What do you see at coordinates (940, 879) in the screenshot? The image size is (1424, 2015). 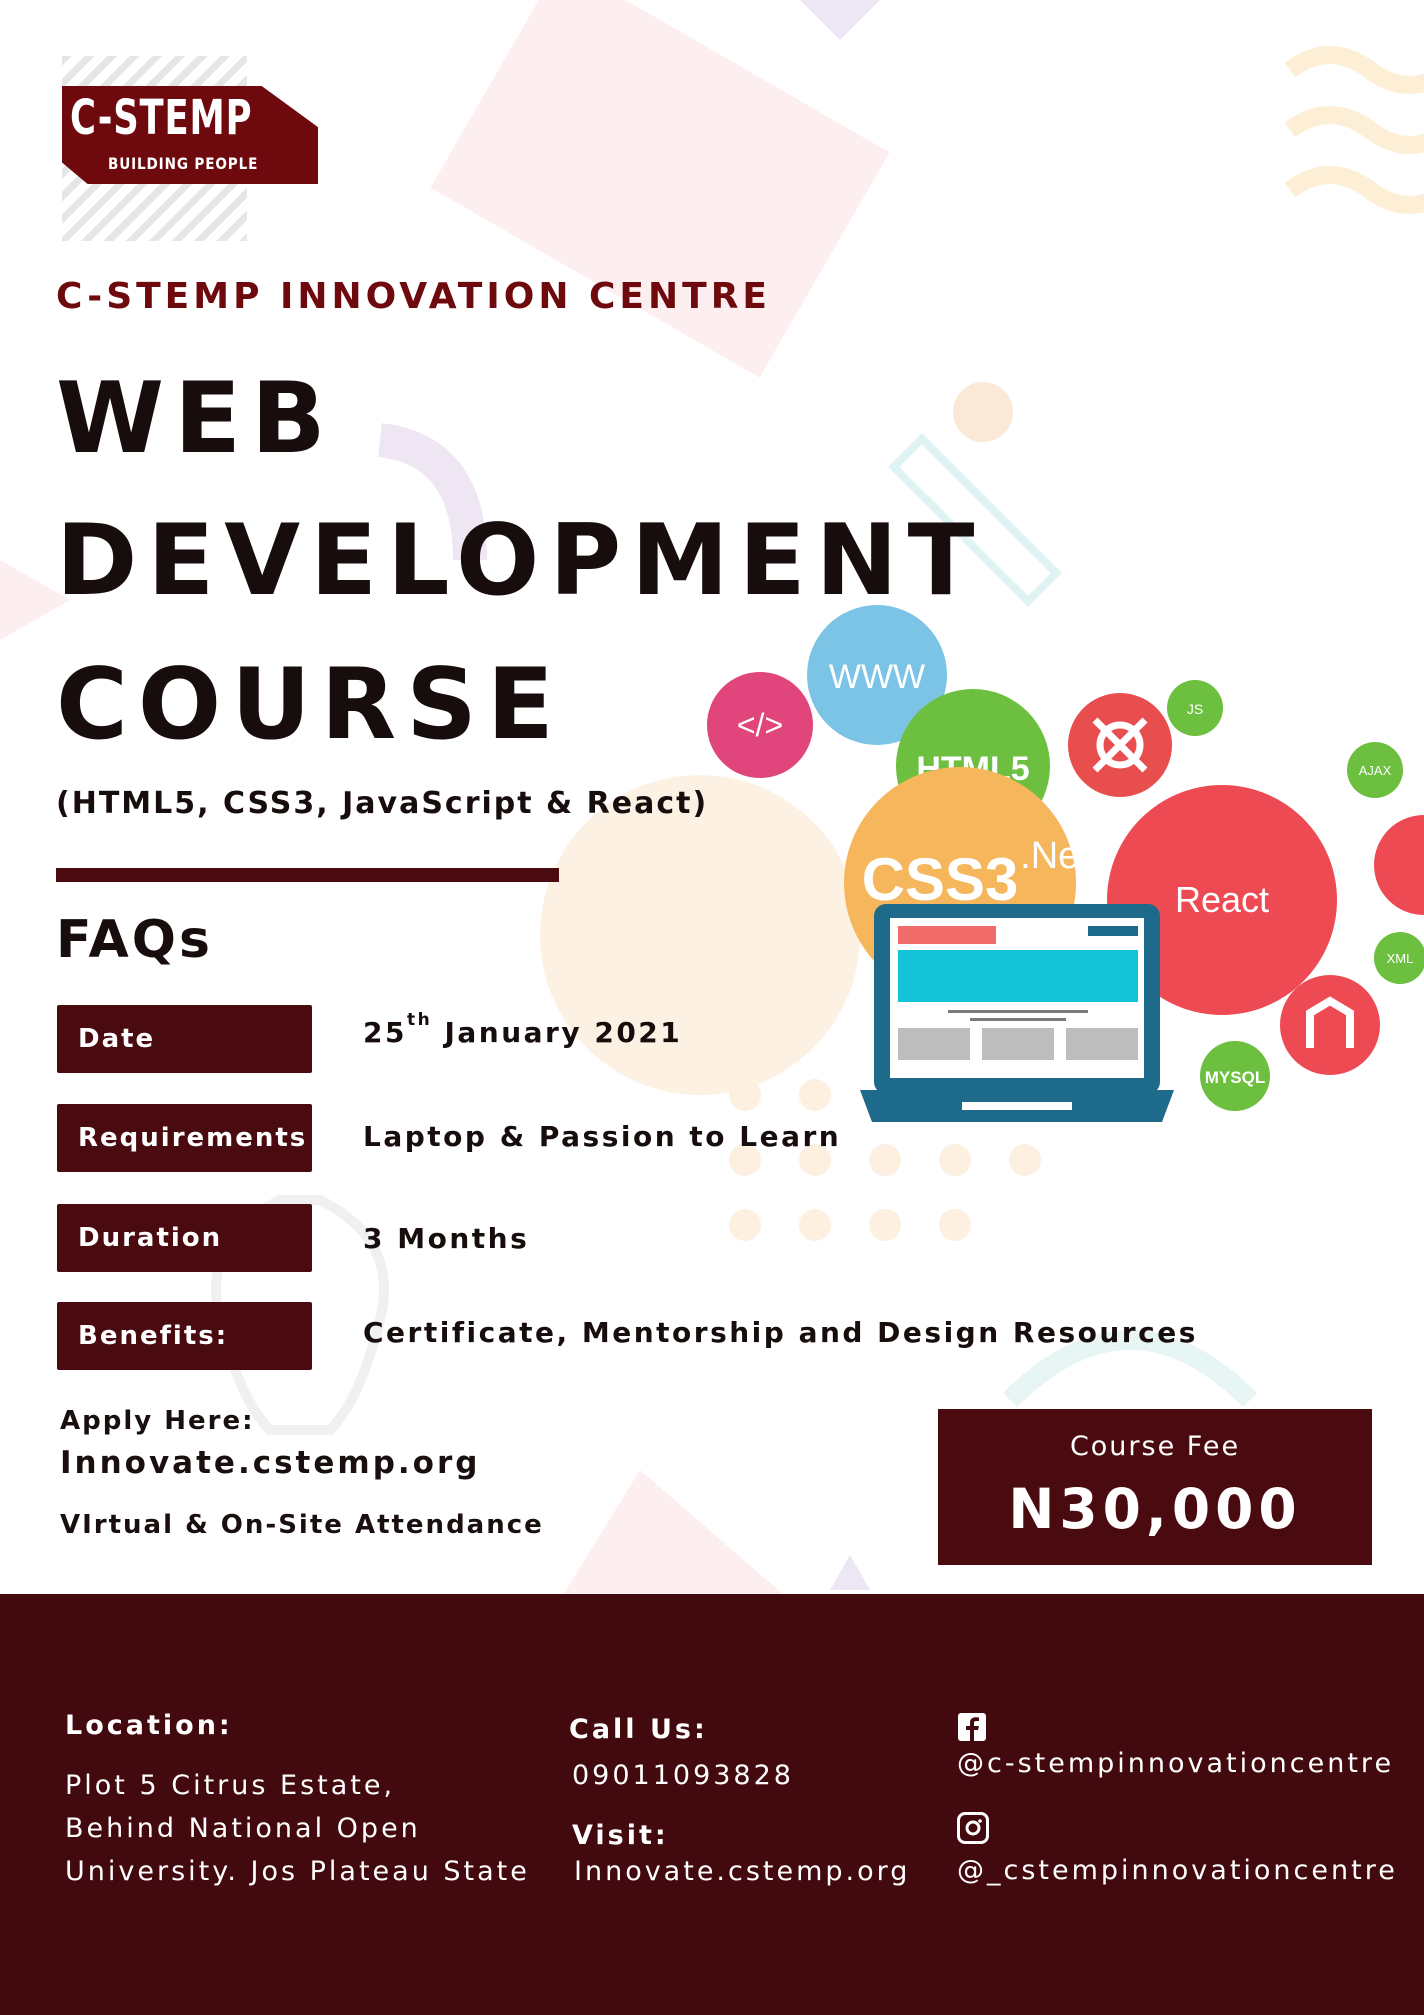 I see `css3-bubble-label: CSS3` at bounding box center [940, 879].